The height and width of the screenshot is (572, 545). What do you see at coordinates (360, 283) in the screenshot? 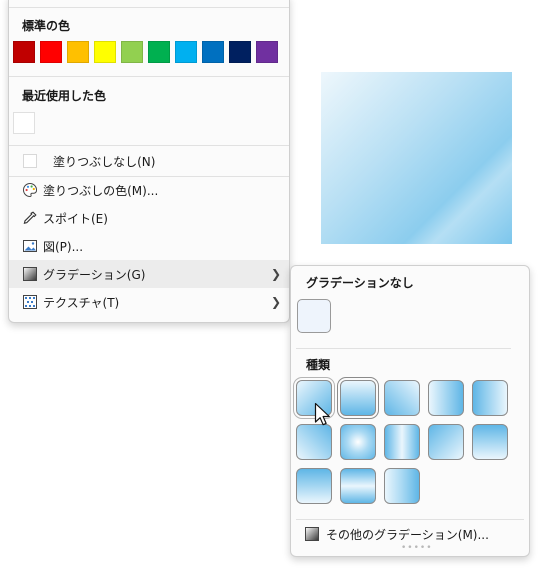
I see `no-gradient-heading: グラデーションなし` at bounding box center [360, 283].